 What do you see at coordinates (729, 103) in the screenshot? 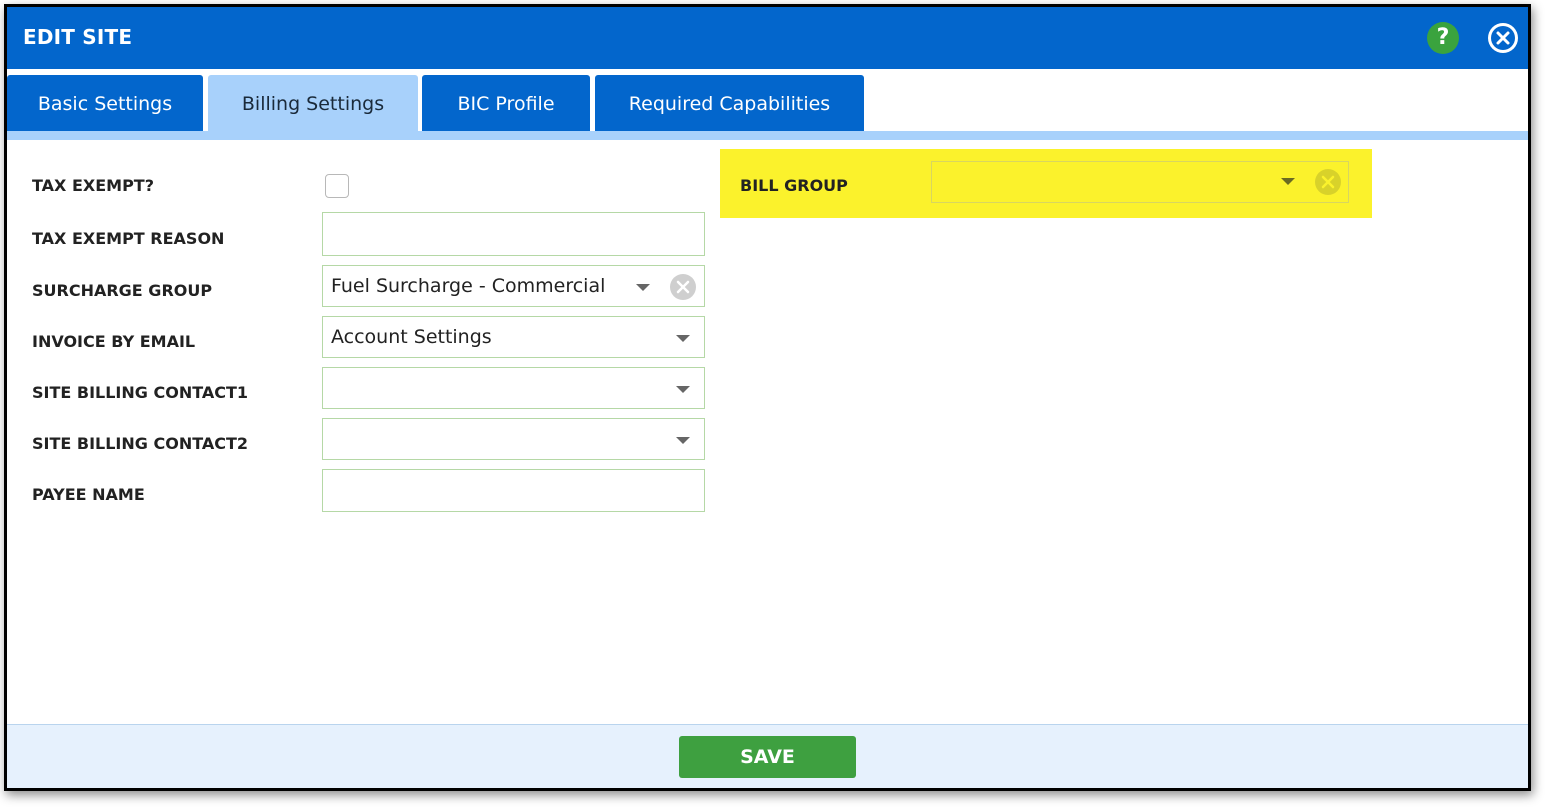
I see `tab-required-capabilities: Required Capabilities` at bounding box center [729, 103].